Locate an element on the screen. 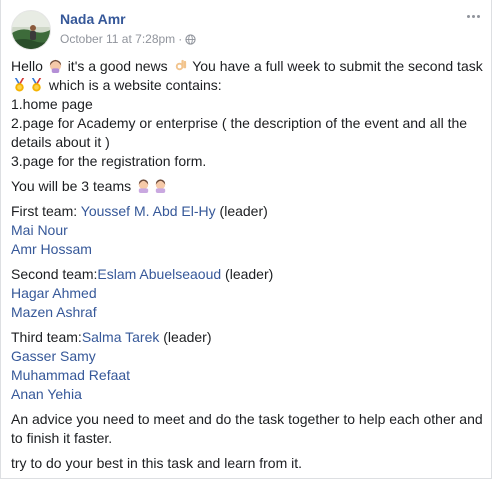 This screenshot has width=492, height=479. post-timestamp: October 11 at 7:28pm is located at coordinates (117, 39).